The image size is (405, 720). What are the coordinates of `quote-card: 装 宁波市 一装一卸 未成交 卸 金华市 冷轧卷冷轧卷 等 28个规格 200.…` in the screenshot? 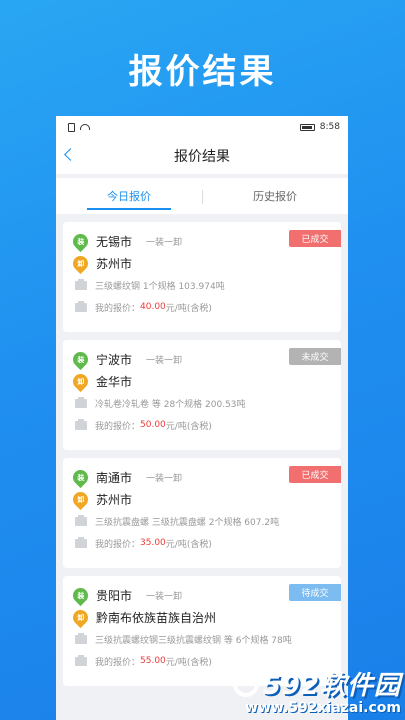 It's located at (202, 395).